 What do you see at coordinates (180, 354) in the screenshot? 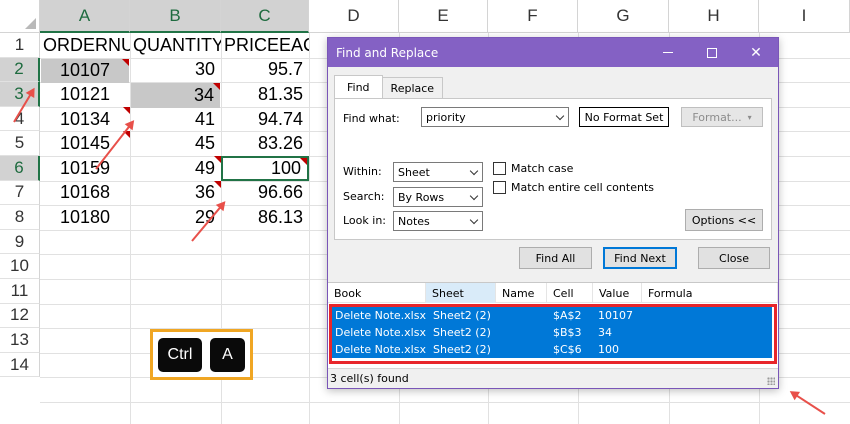
I see `ctrl-key: Ctrl` at bounding box center [180, 354].